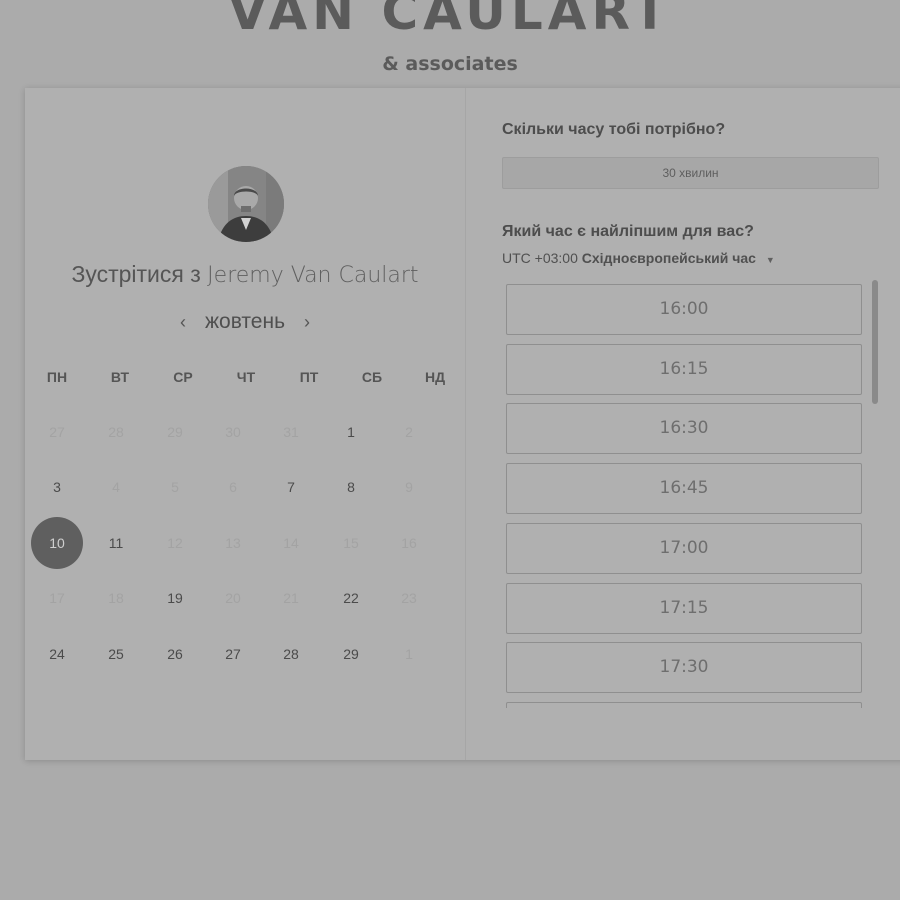 Image resolution: width=900 pixels, height=900 pixels. What do you see at coordinates (351, 598) in the screenshot?
I see `calendar-day: 22` at bounding box center [351, 598].